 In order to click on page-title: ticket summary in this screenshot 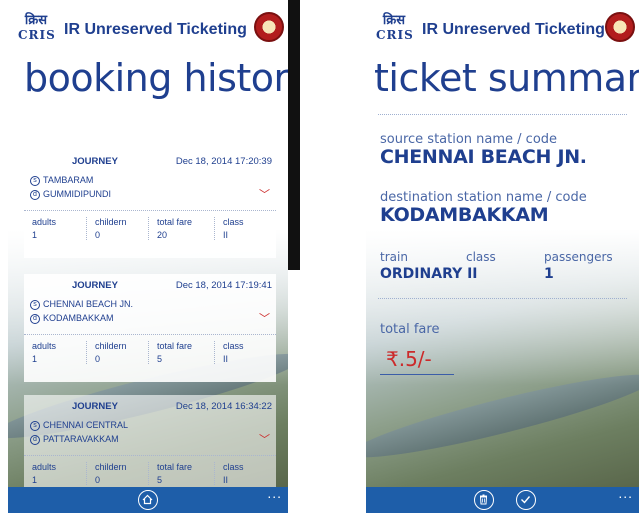, I will do `click(506, 78)`.